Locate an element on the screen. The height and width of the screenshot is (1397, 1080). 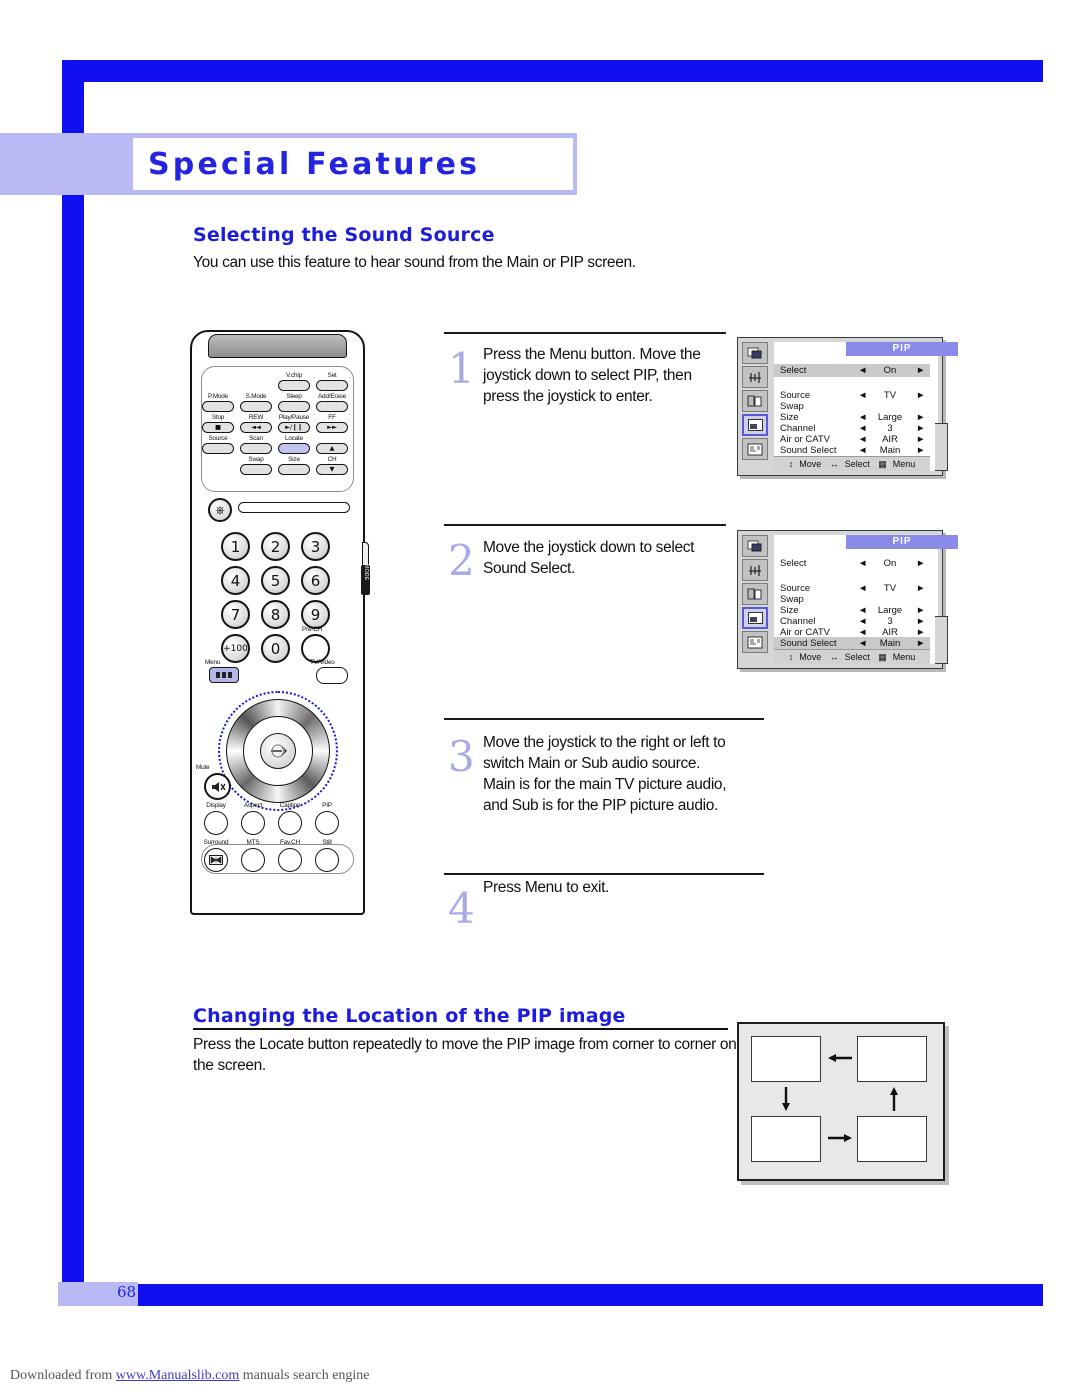
remote-label-rew: REW is located at coordinates (256, 417).